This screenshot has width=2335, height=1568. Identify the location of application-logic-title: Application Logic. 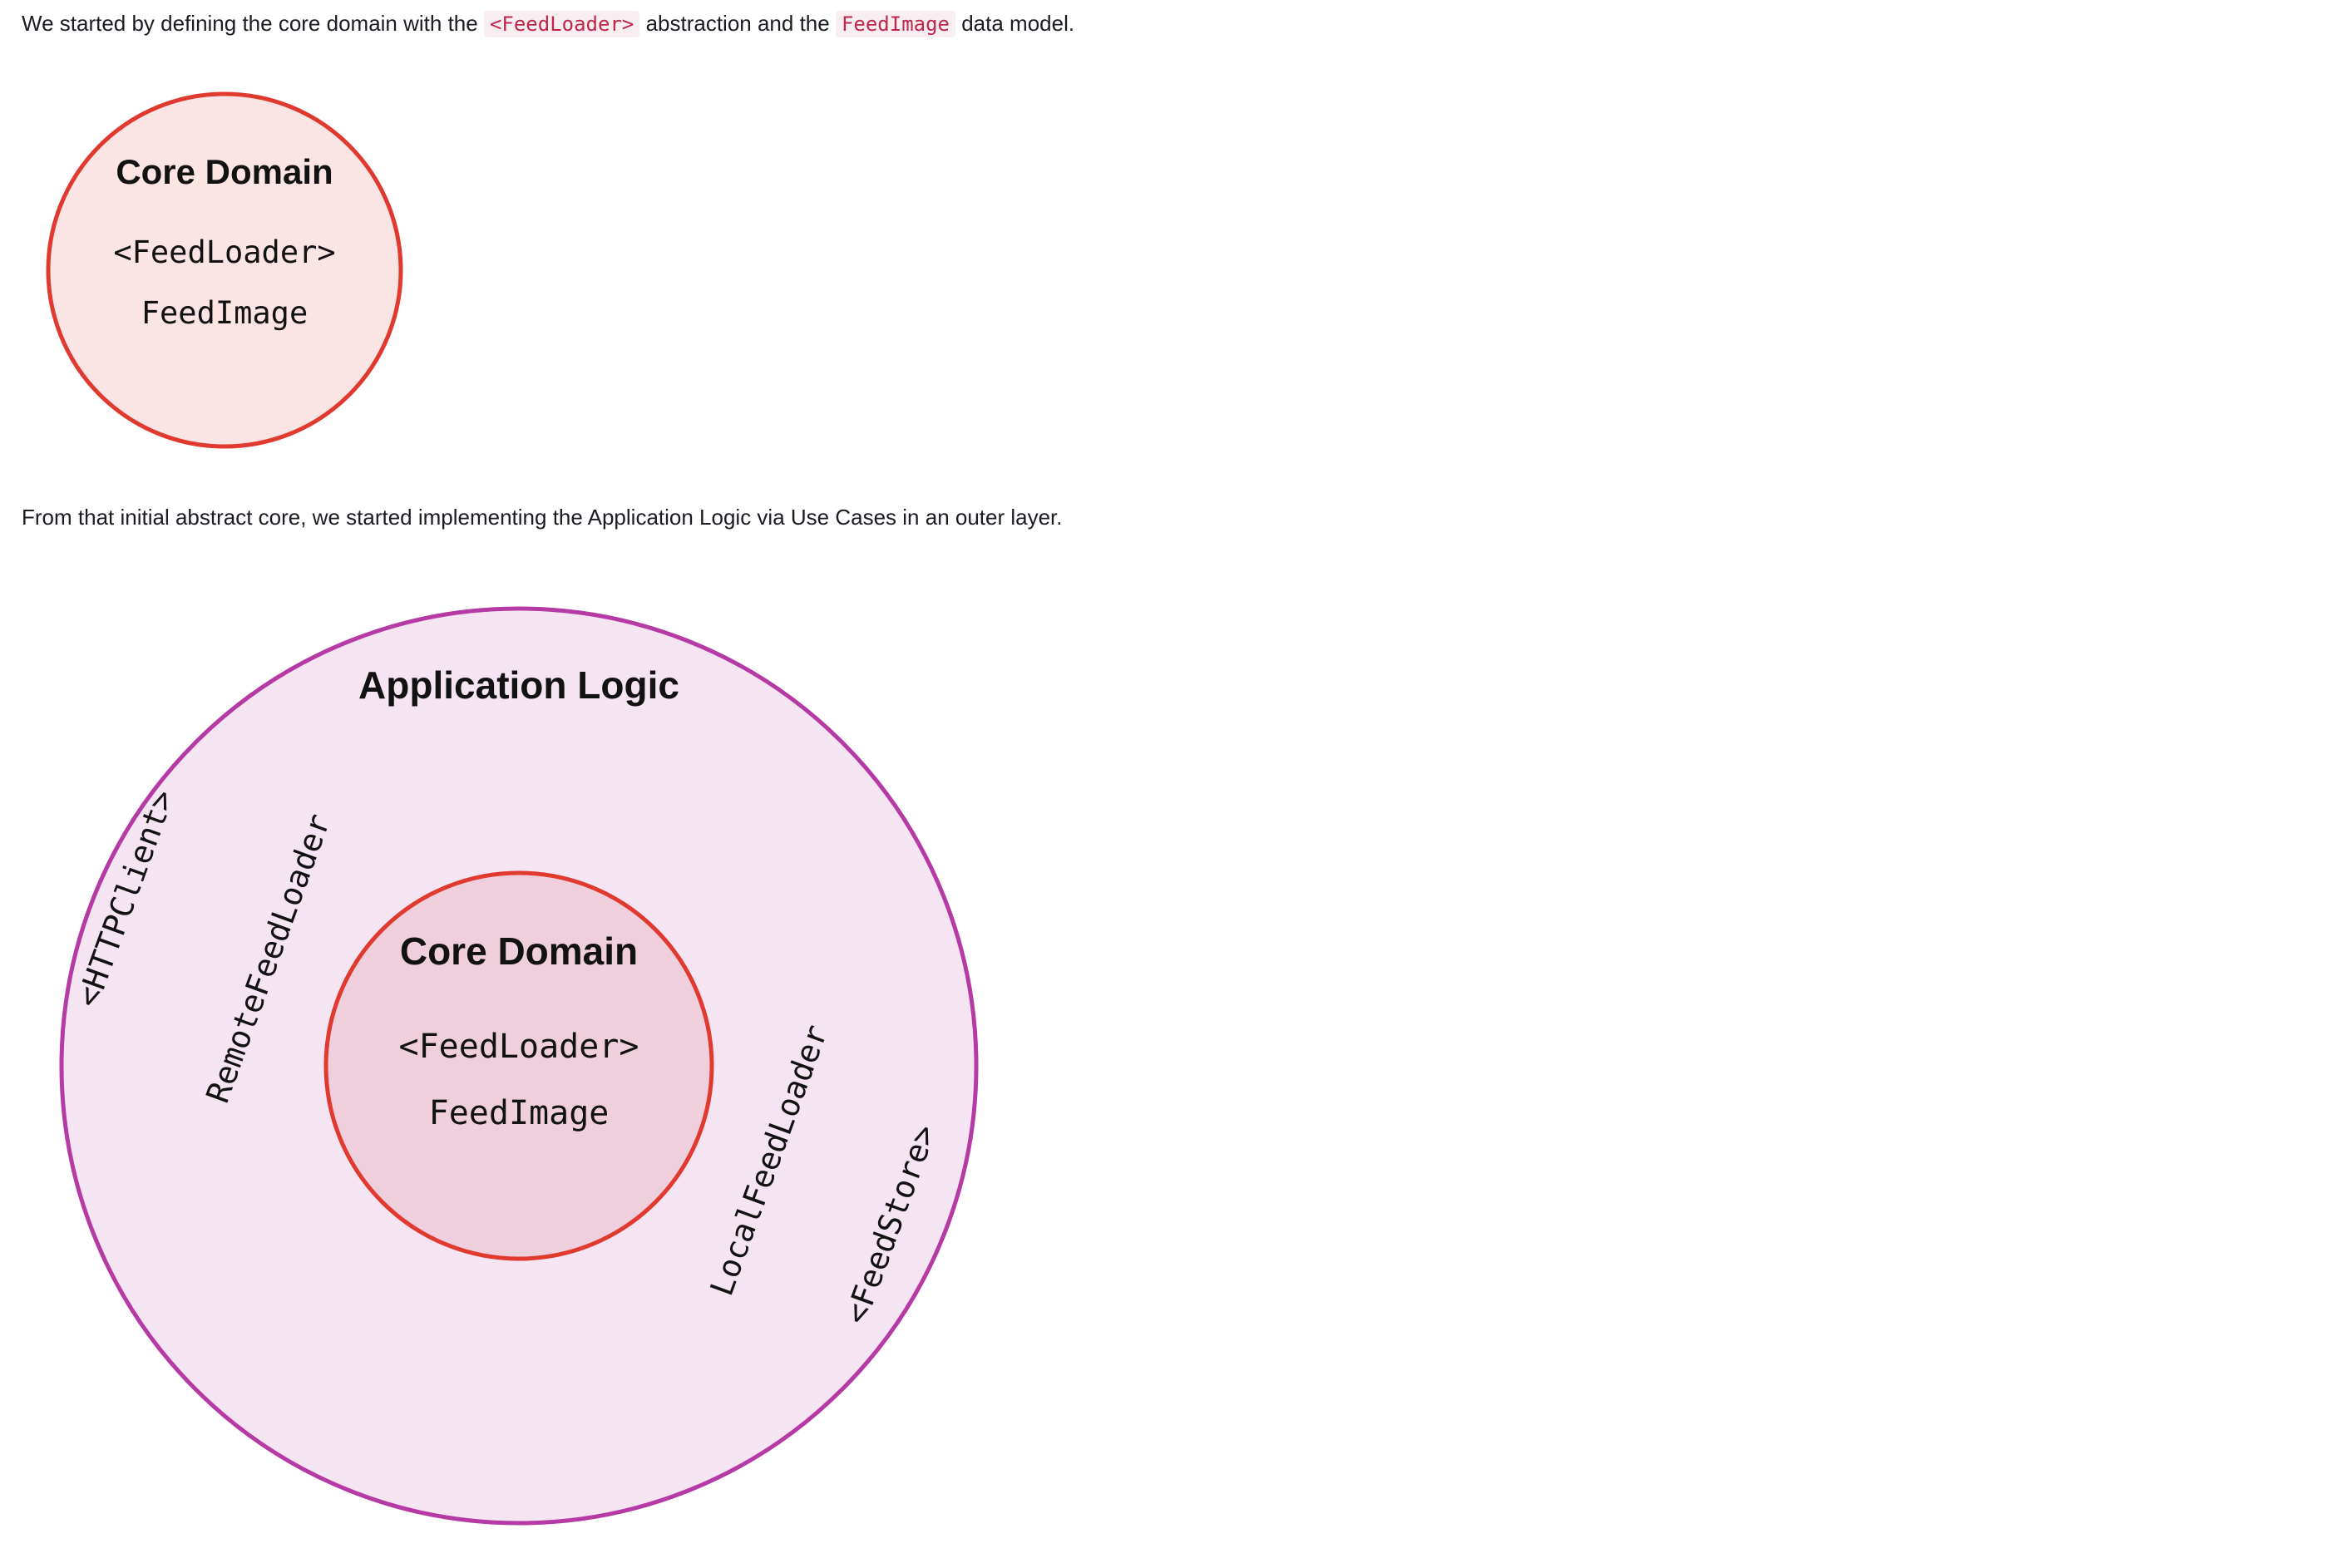
(518, 685).